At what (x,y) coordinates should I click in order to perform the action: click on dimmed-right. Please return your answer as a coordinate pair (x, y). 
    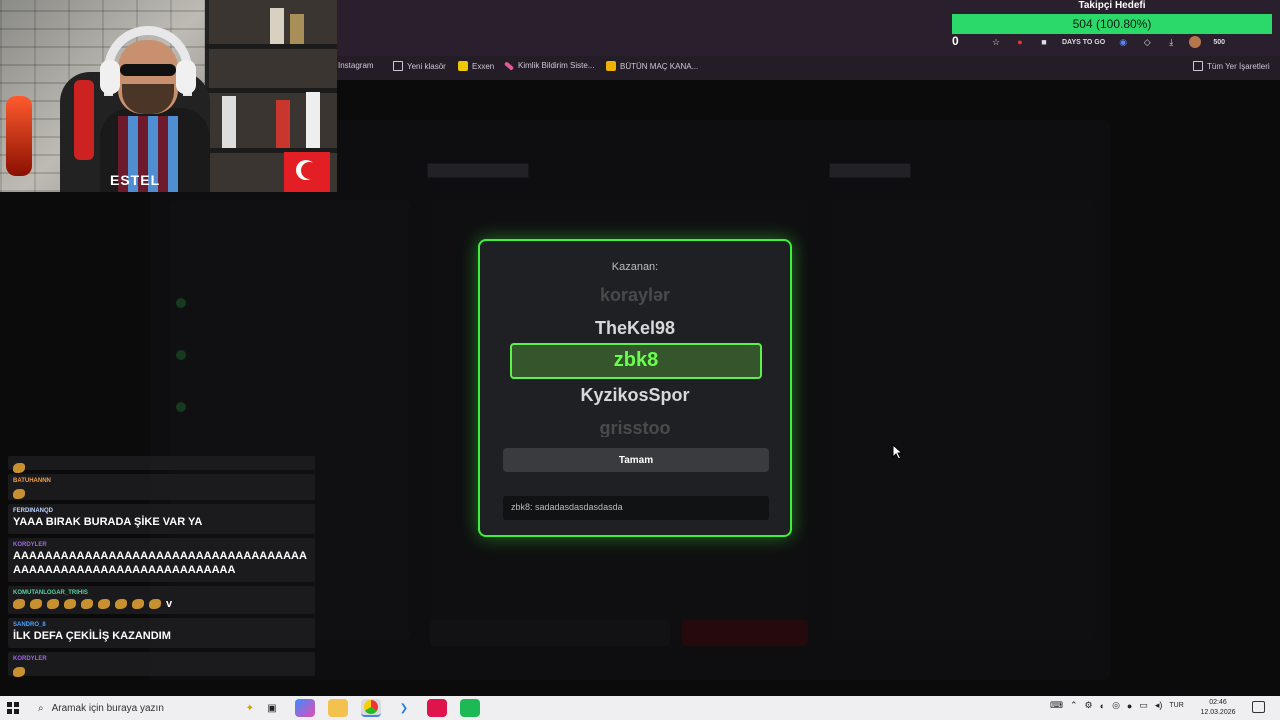
    Looking at the image, I should click on (962, 420).